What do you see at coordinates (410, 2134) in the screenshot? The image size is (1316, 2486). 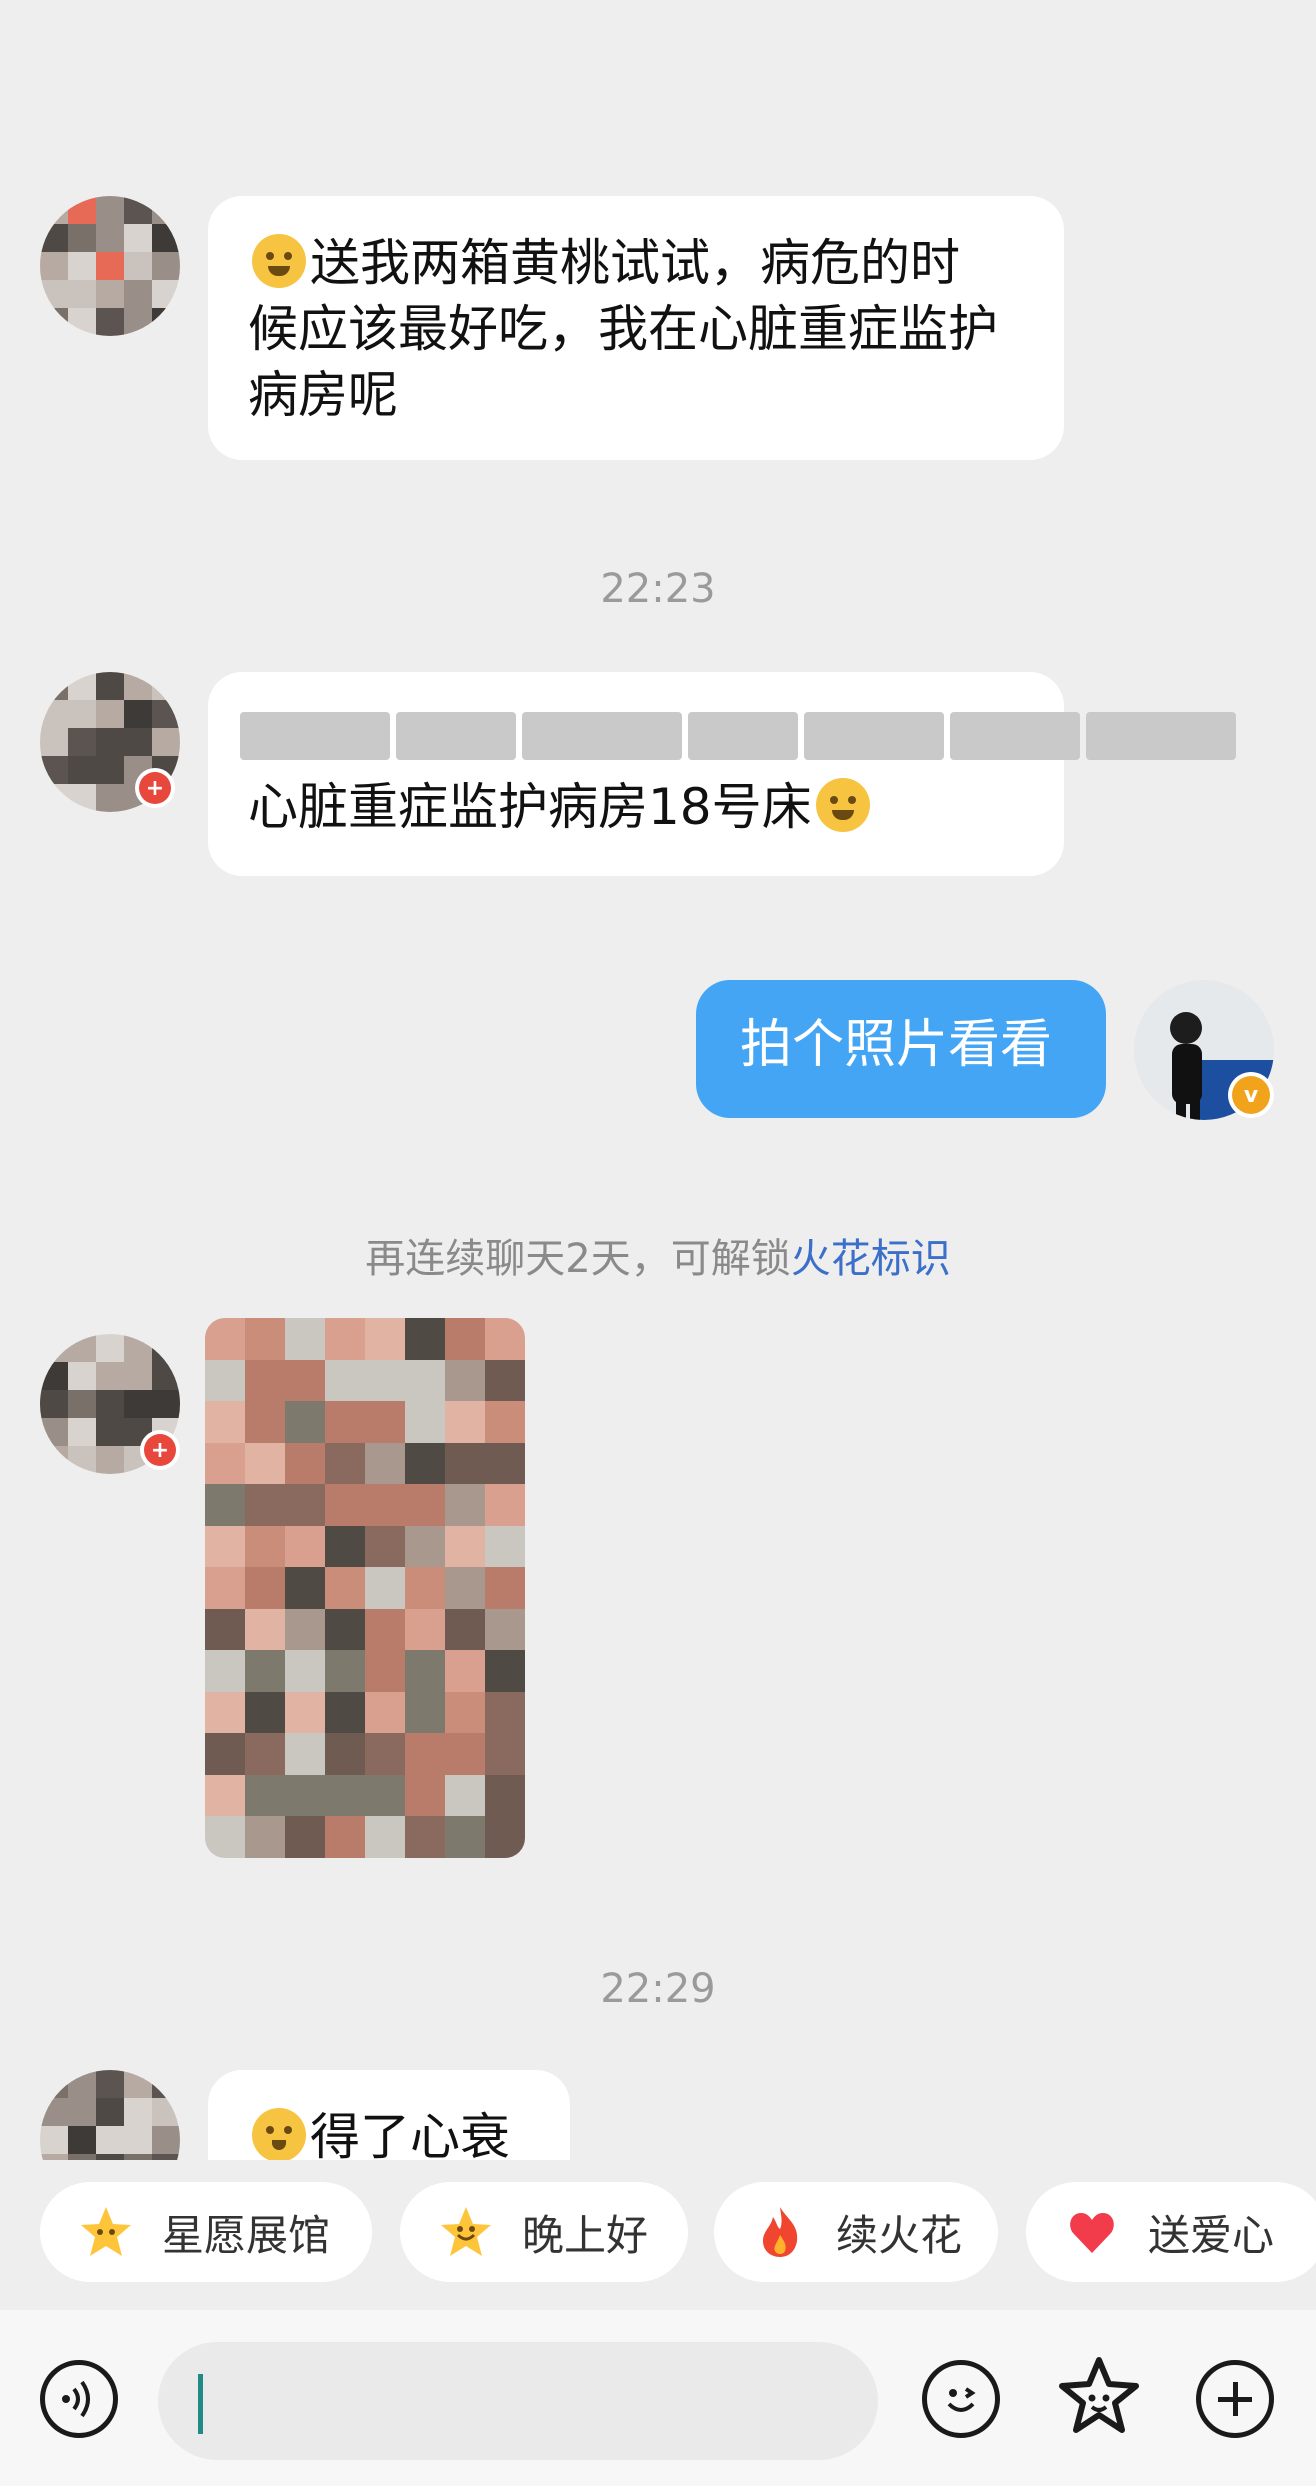 I see `message-text: 得了心衰` at bounding box center [410, 2134].